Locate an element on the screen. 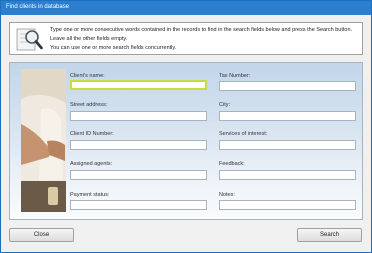 The image size is (372, 253). payment-status-input is located at coordinates (138, 205).